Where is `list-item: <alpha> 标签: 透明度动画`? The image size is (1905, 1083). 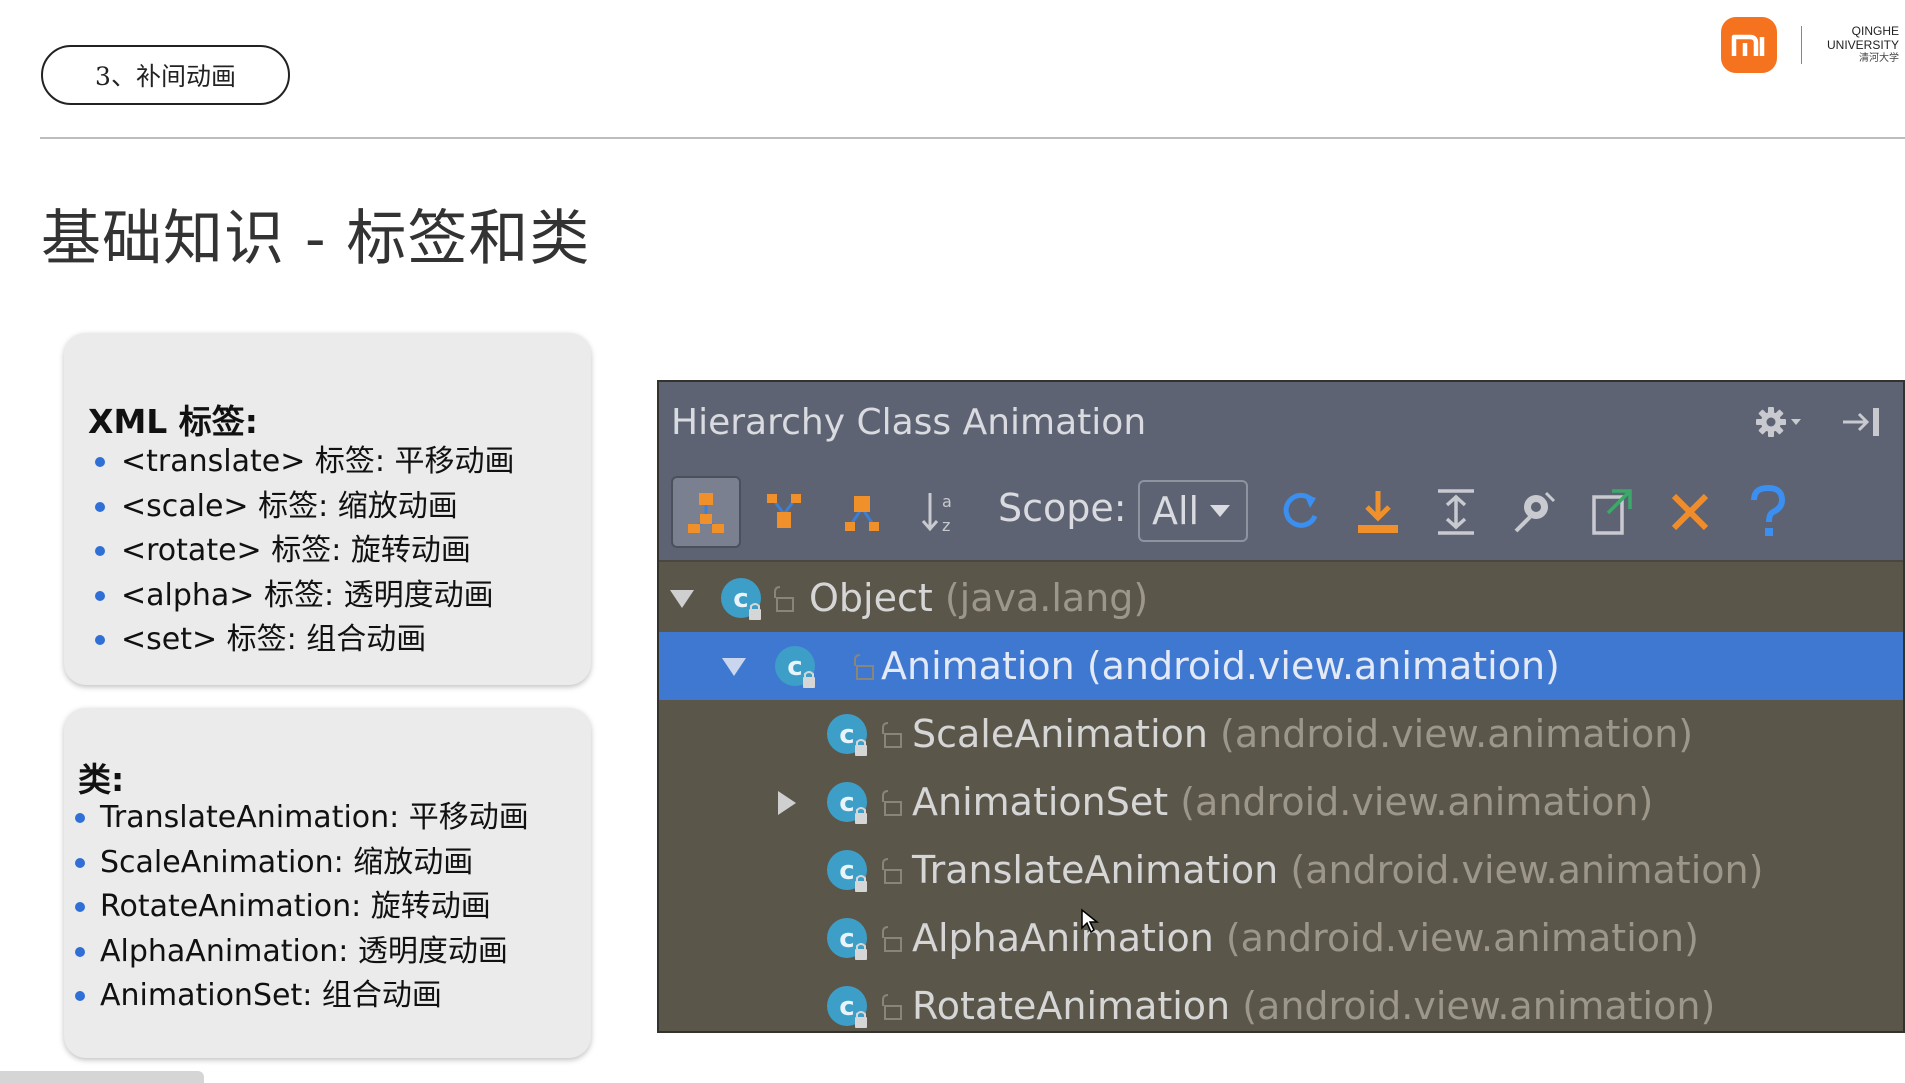 list-item: <alpha> 标签: 透明度动画 is located at coordinates (305, 596).